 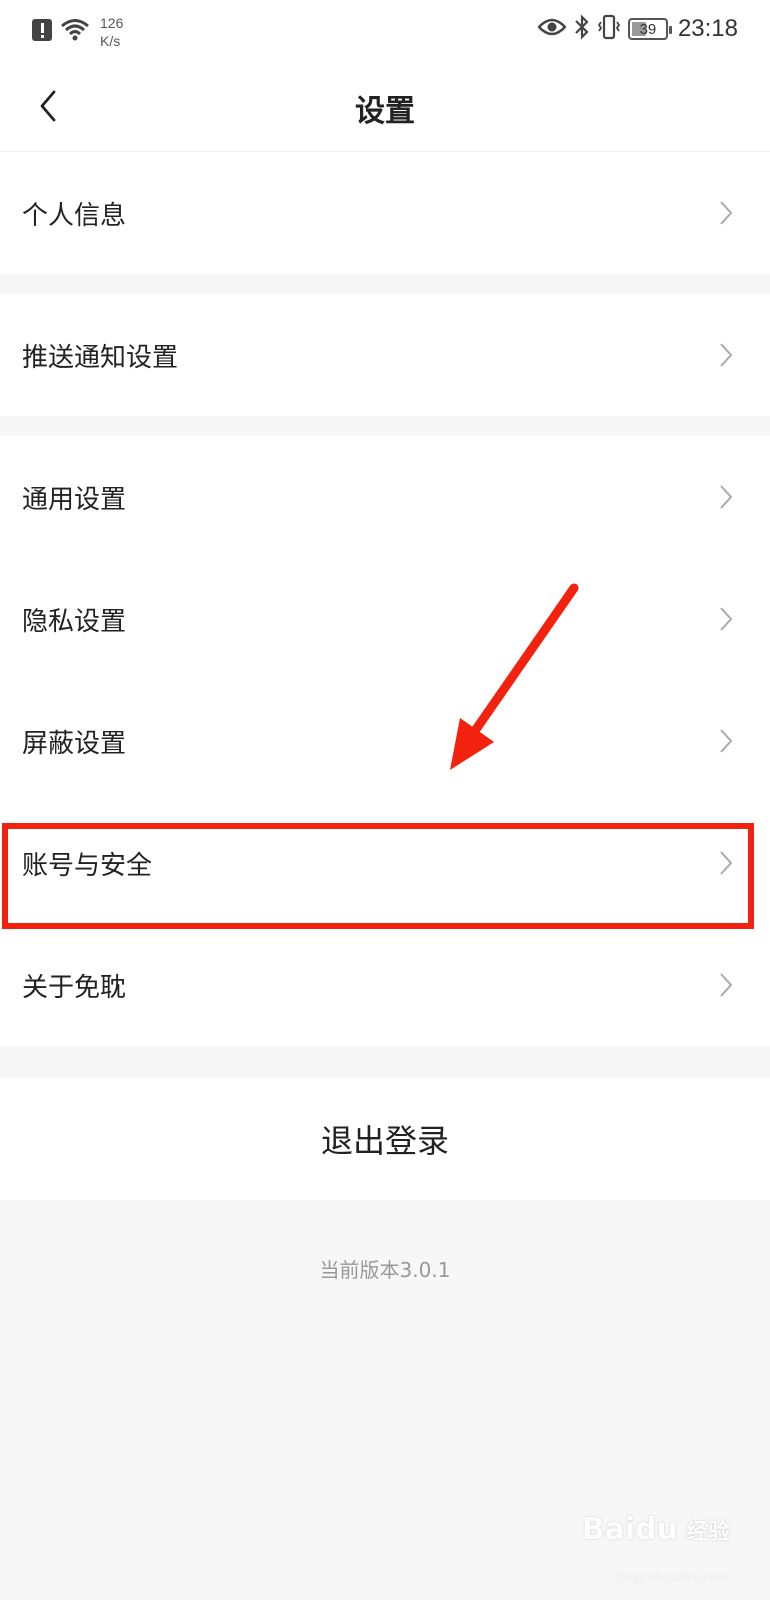 What do you see at coordinates (385, 619) in the screenshot?
I see `row-privacy-settings: 隐私设置` at bounding box center [385, 619].